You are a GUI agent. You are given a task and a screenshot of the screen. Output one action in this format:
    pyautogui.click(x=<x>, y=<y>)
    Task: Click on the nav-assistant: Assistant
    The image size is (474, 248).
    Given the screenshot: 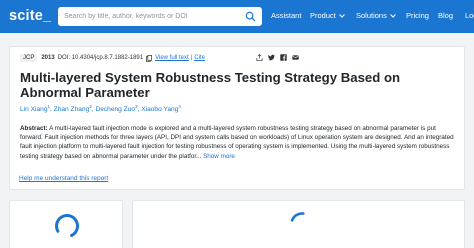 What is the action you would take?
    pyautogui.click(x=286, y=15)
    